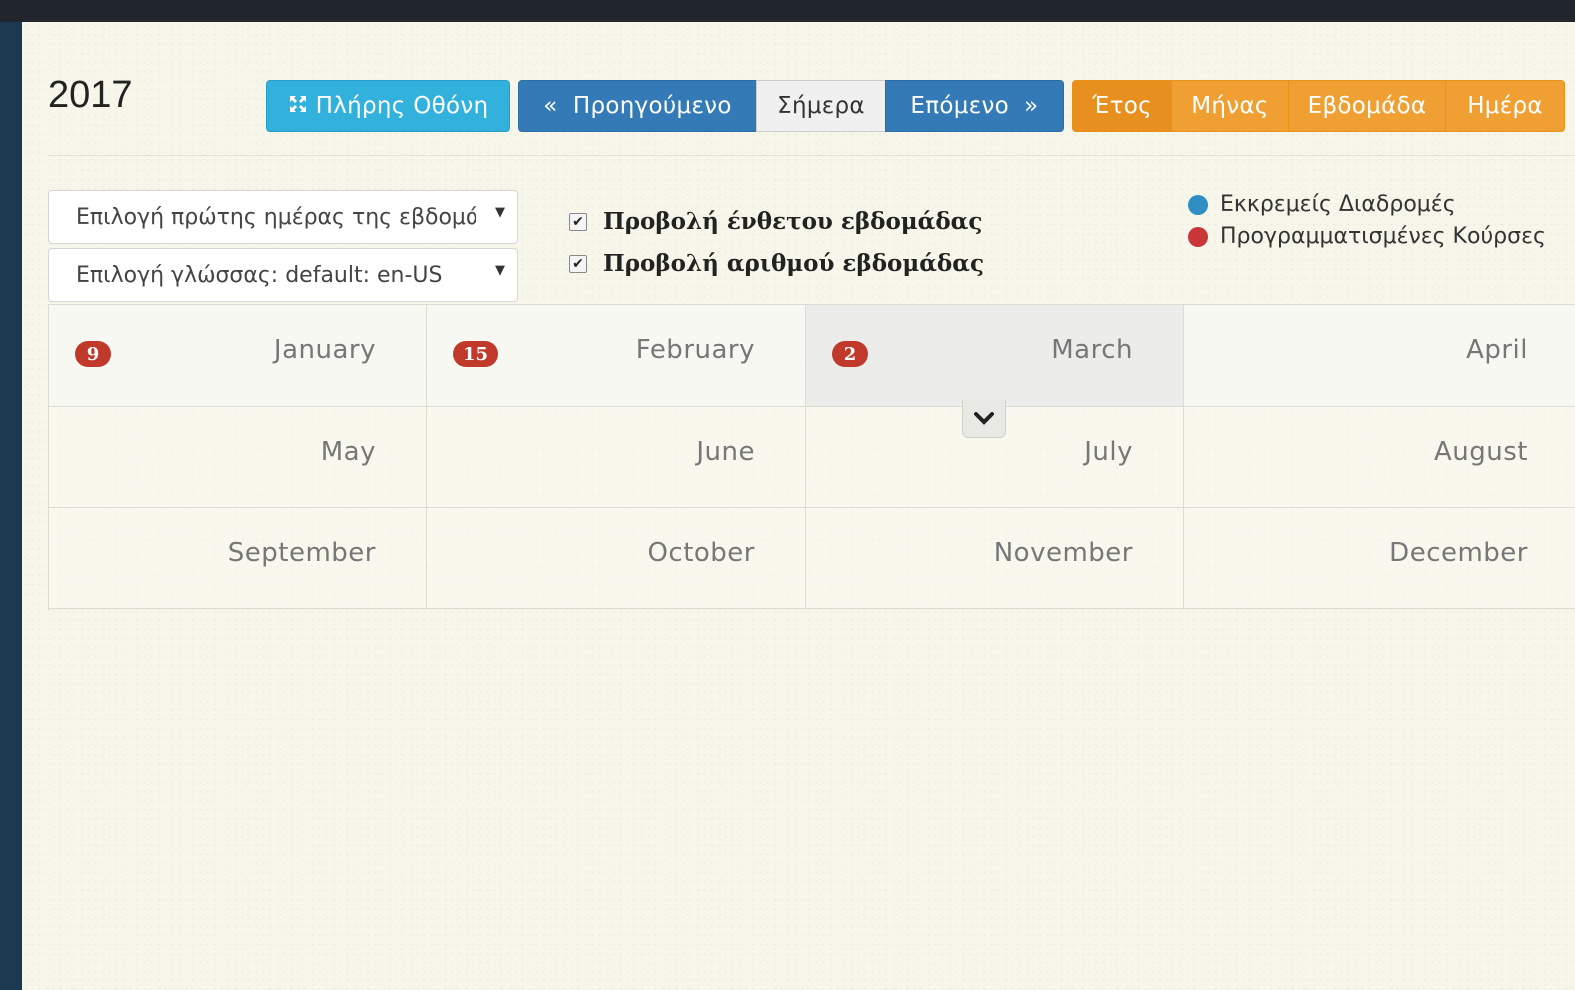 The width and height of the screenshot is (1575, 990). Describe the element at coordinates (695, 350) in the screenshot. I see `month-label: February` at that location.